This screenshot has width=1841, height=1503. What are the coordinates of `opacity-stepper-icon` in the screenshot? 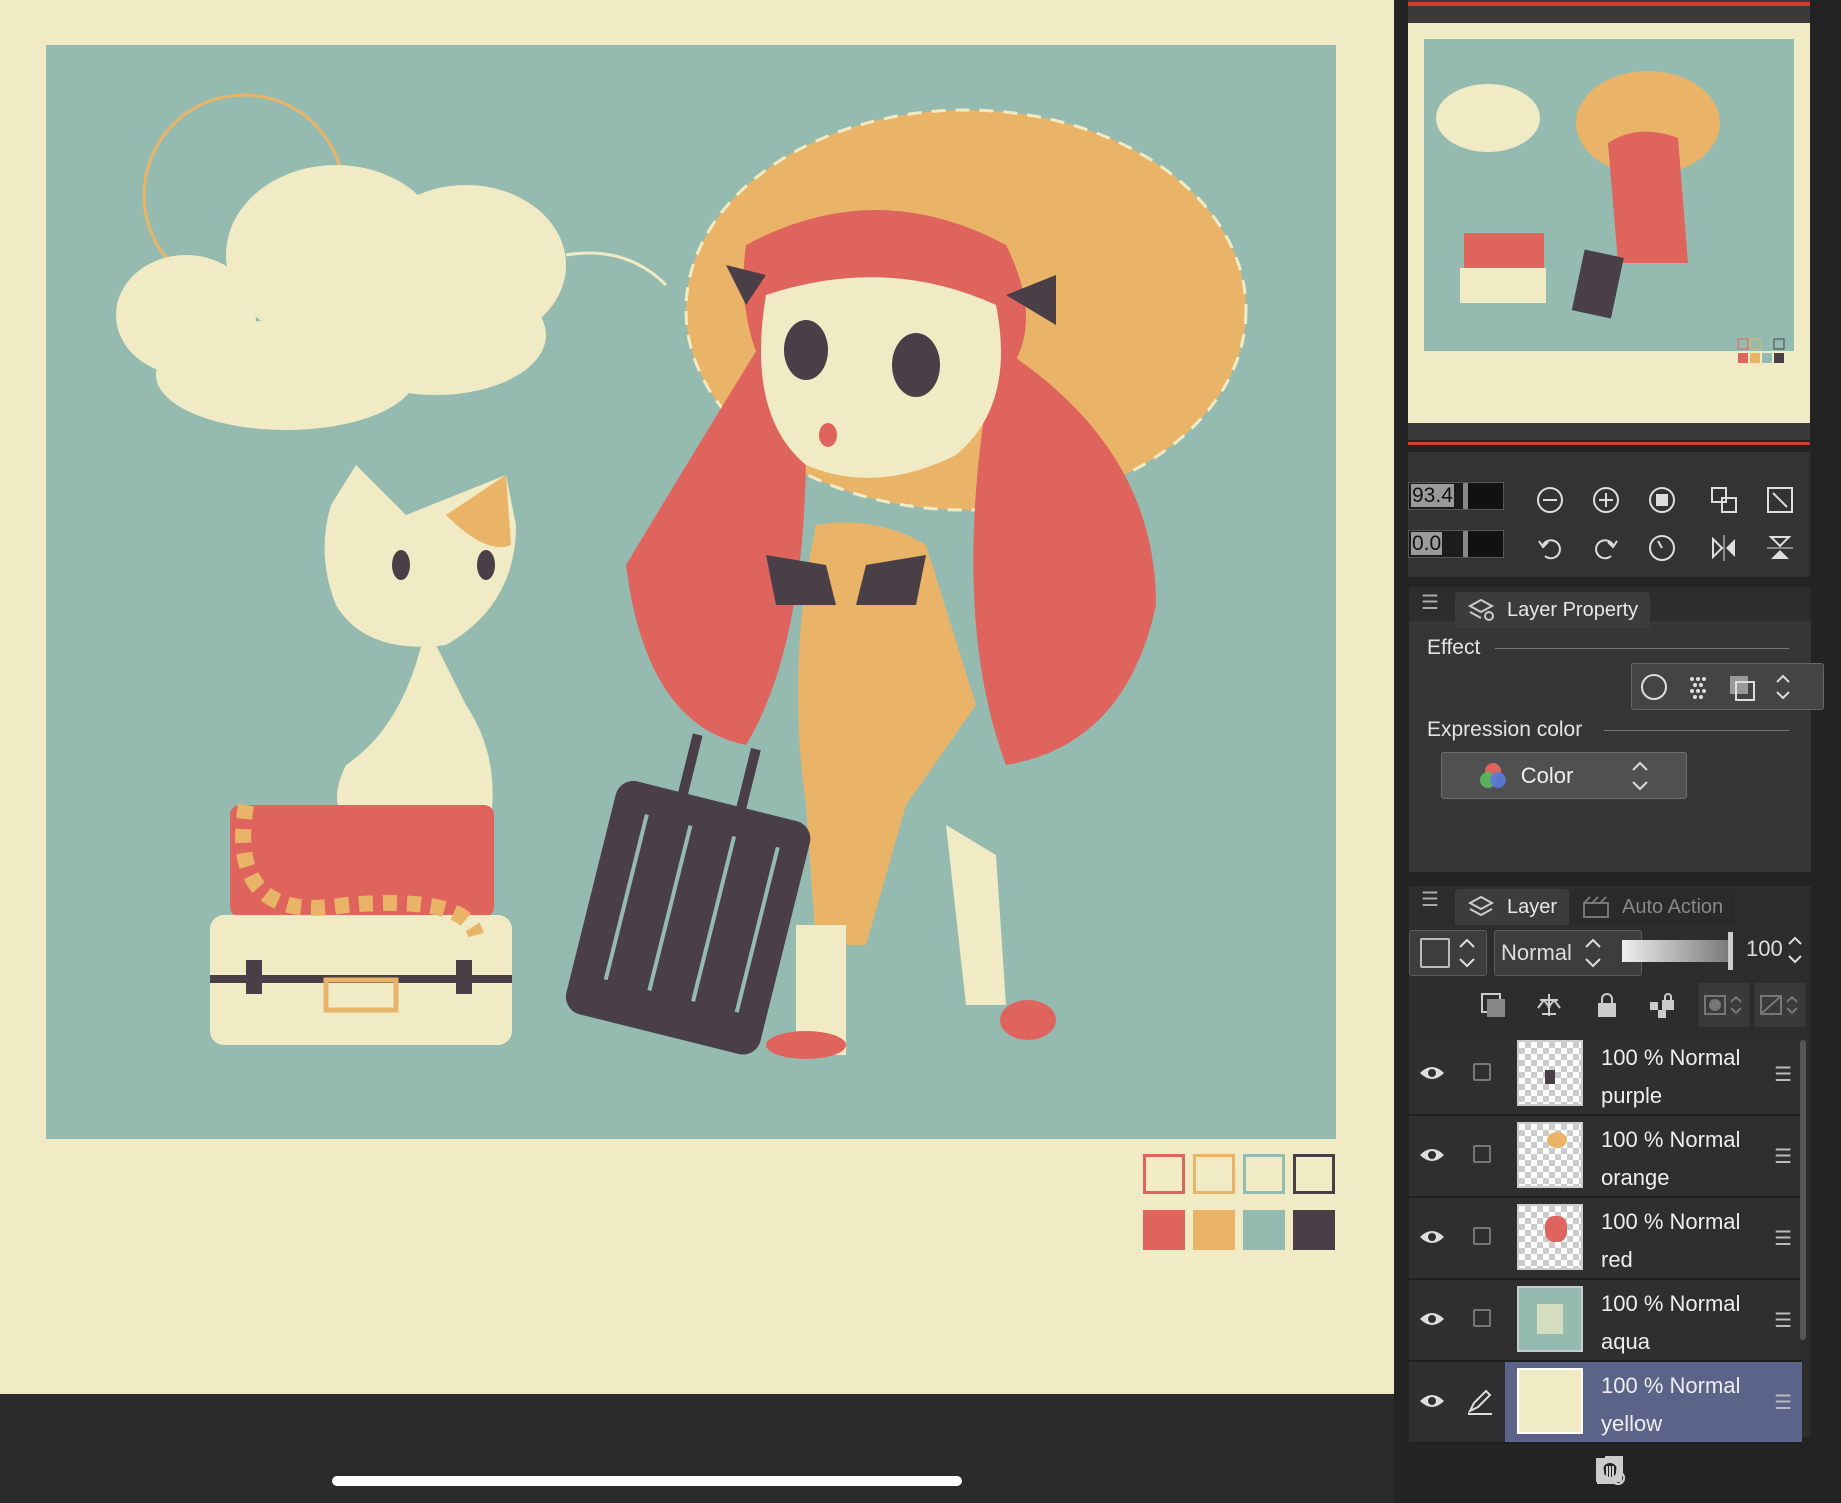 It's located at (1795, 950).